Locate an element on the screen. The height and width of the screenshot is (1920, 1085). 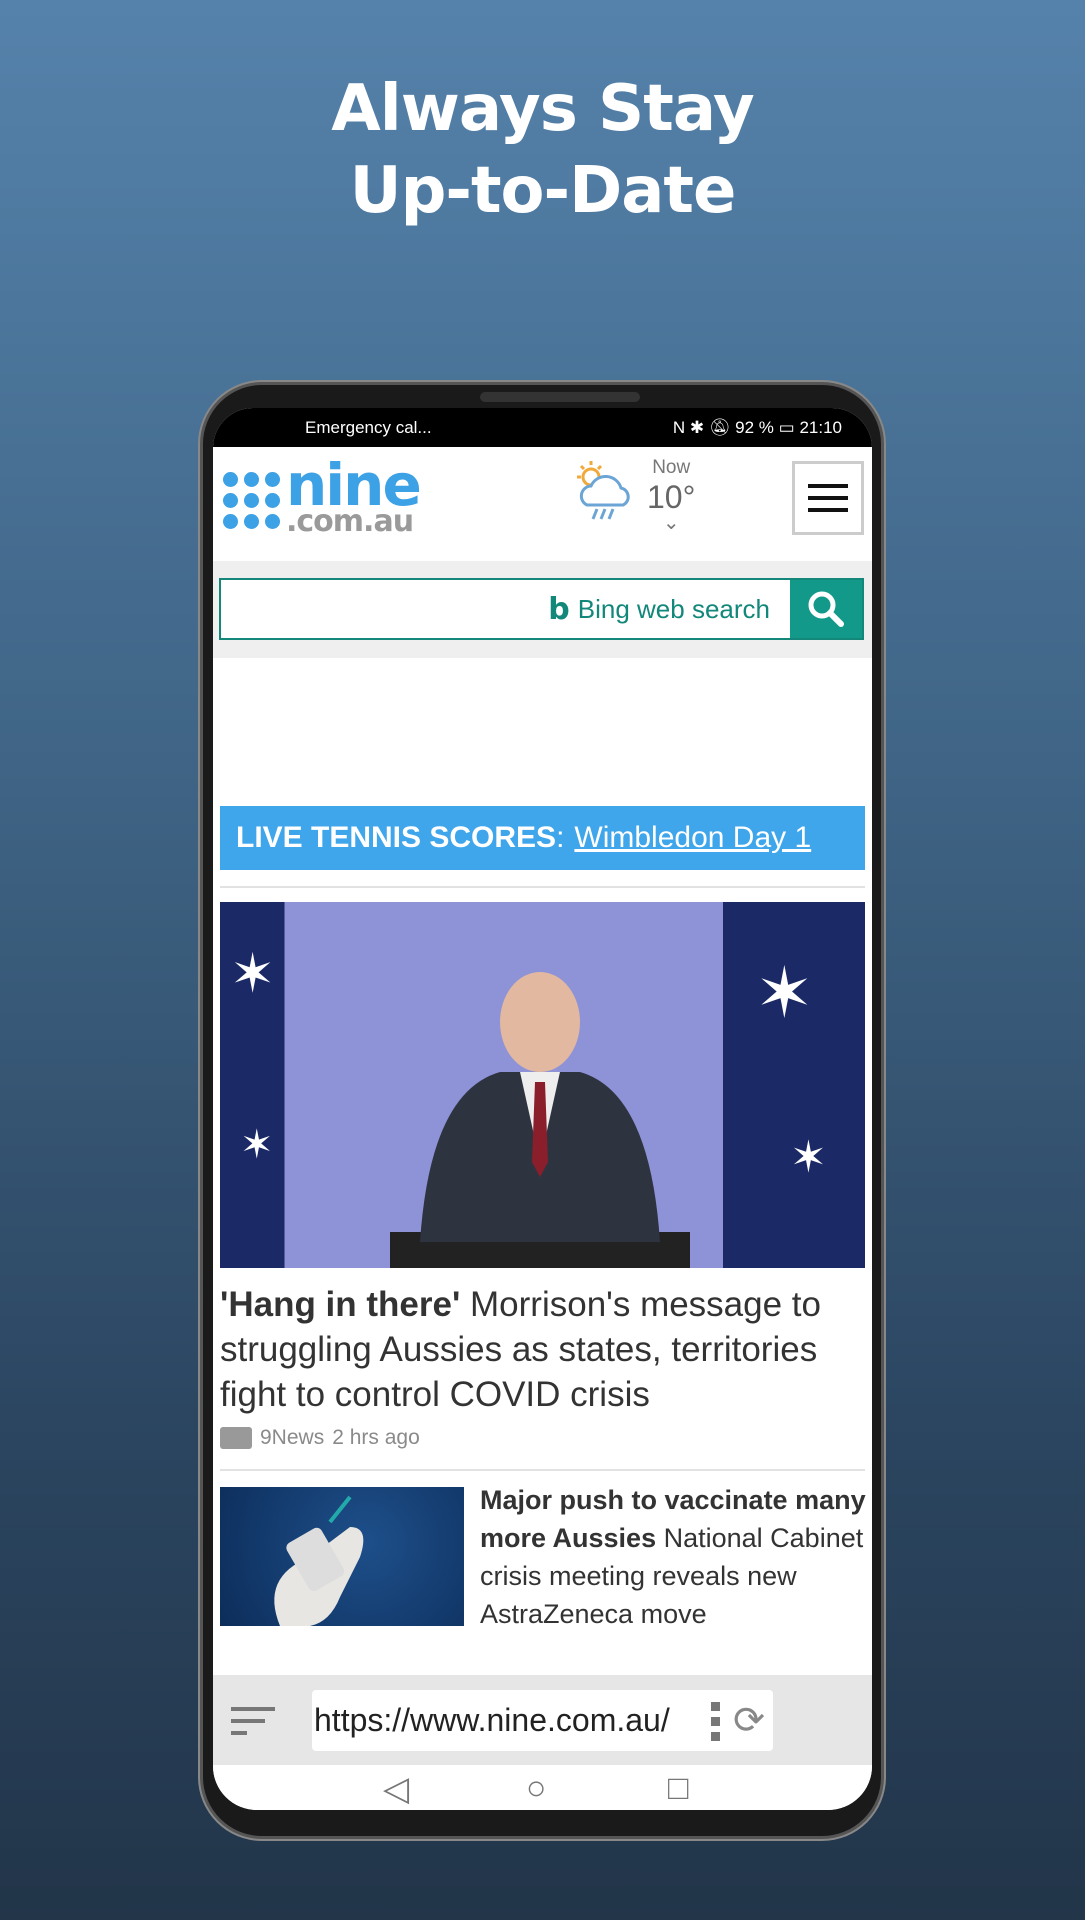
vaccine-vial-image is located at coordinates (319, 1560).